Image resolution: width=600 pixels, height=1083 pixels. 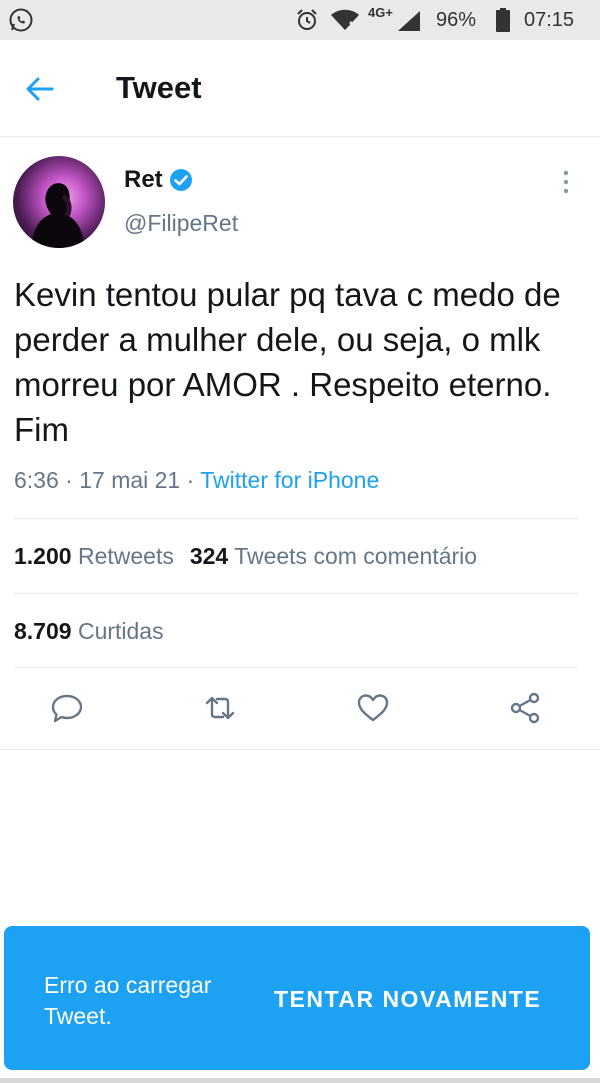 I want to click on tweet-date: 17 mai 21, so click(x=130, y=480).